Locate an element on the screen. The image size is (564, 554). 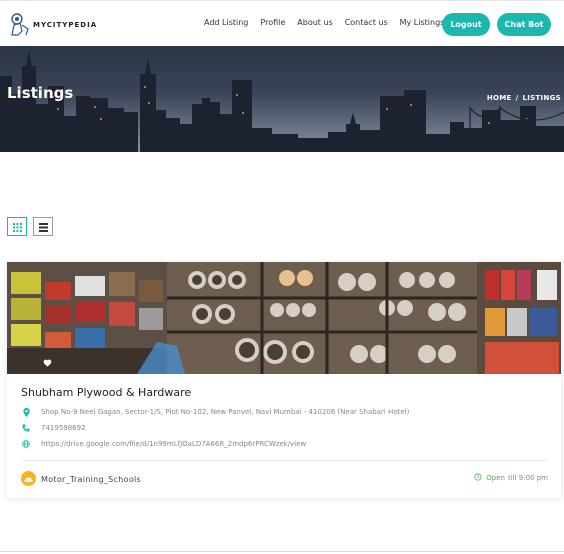
card-divider is located at coordinates (284, 460).